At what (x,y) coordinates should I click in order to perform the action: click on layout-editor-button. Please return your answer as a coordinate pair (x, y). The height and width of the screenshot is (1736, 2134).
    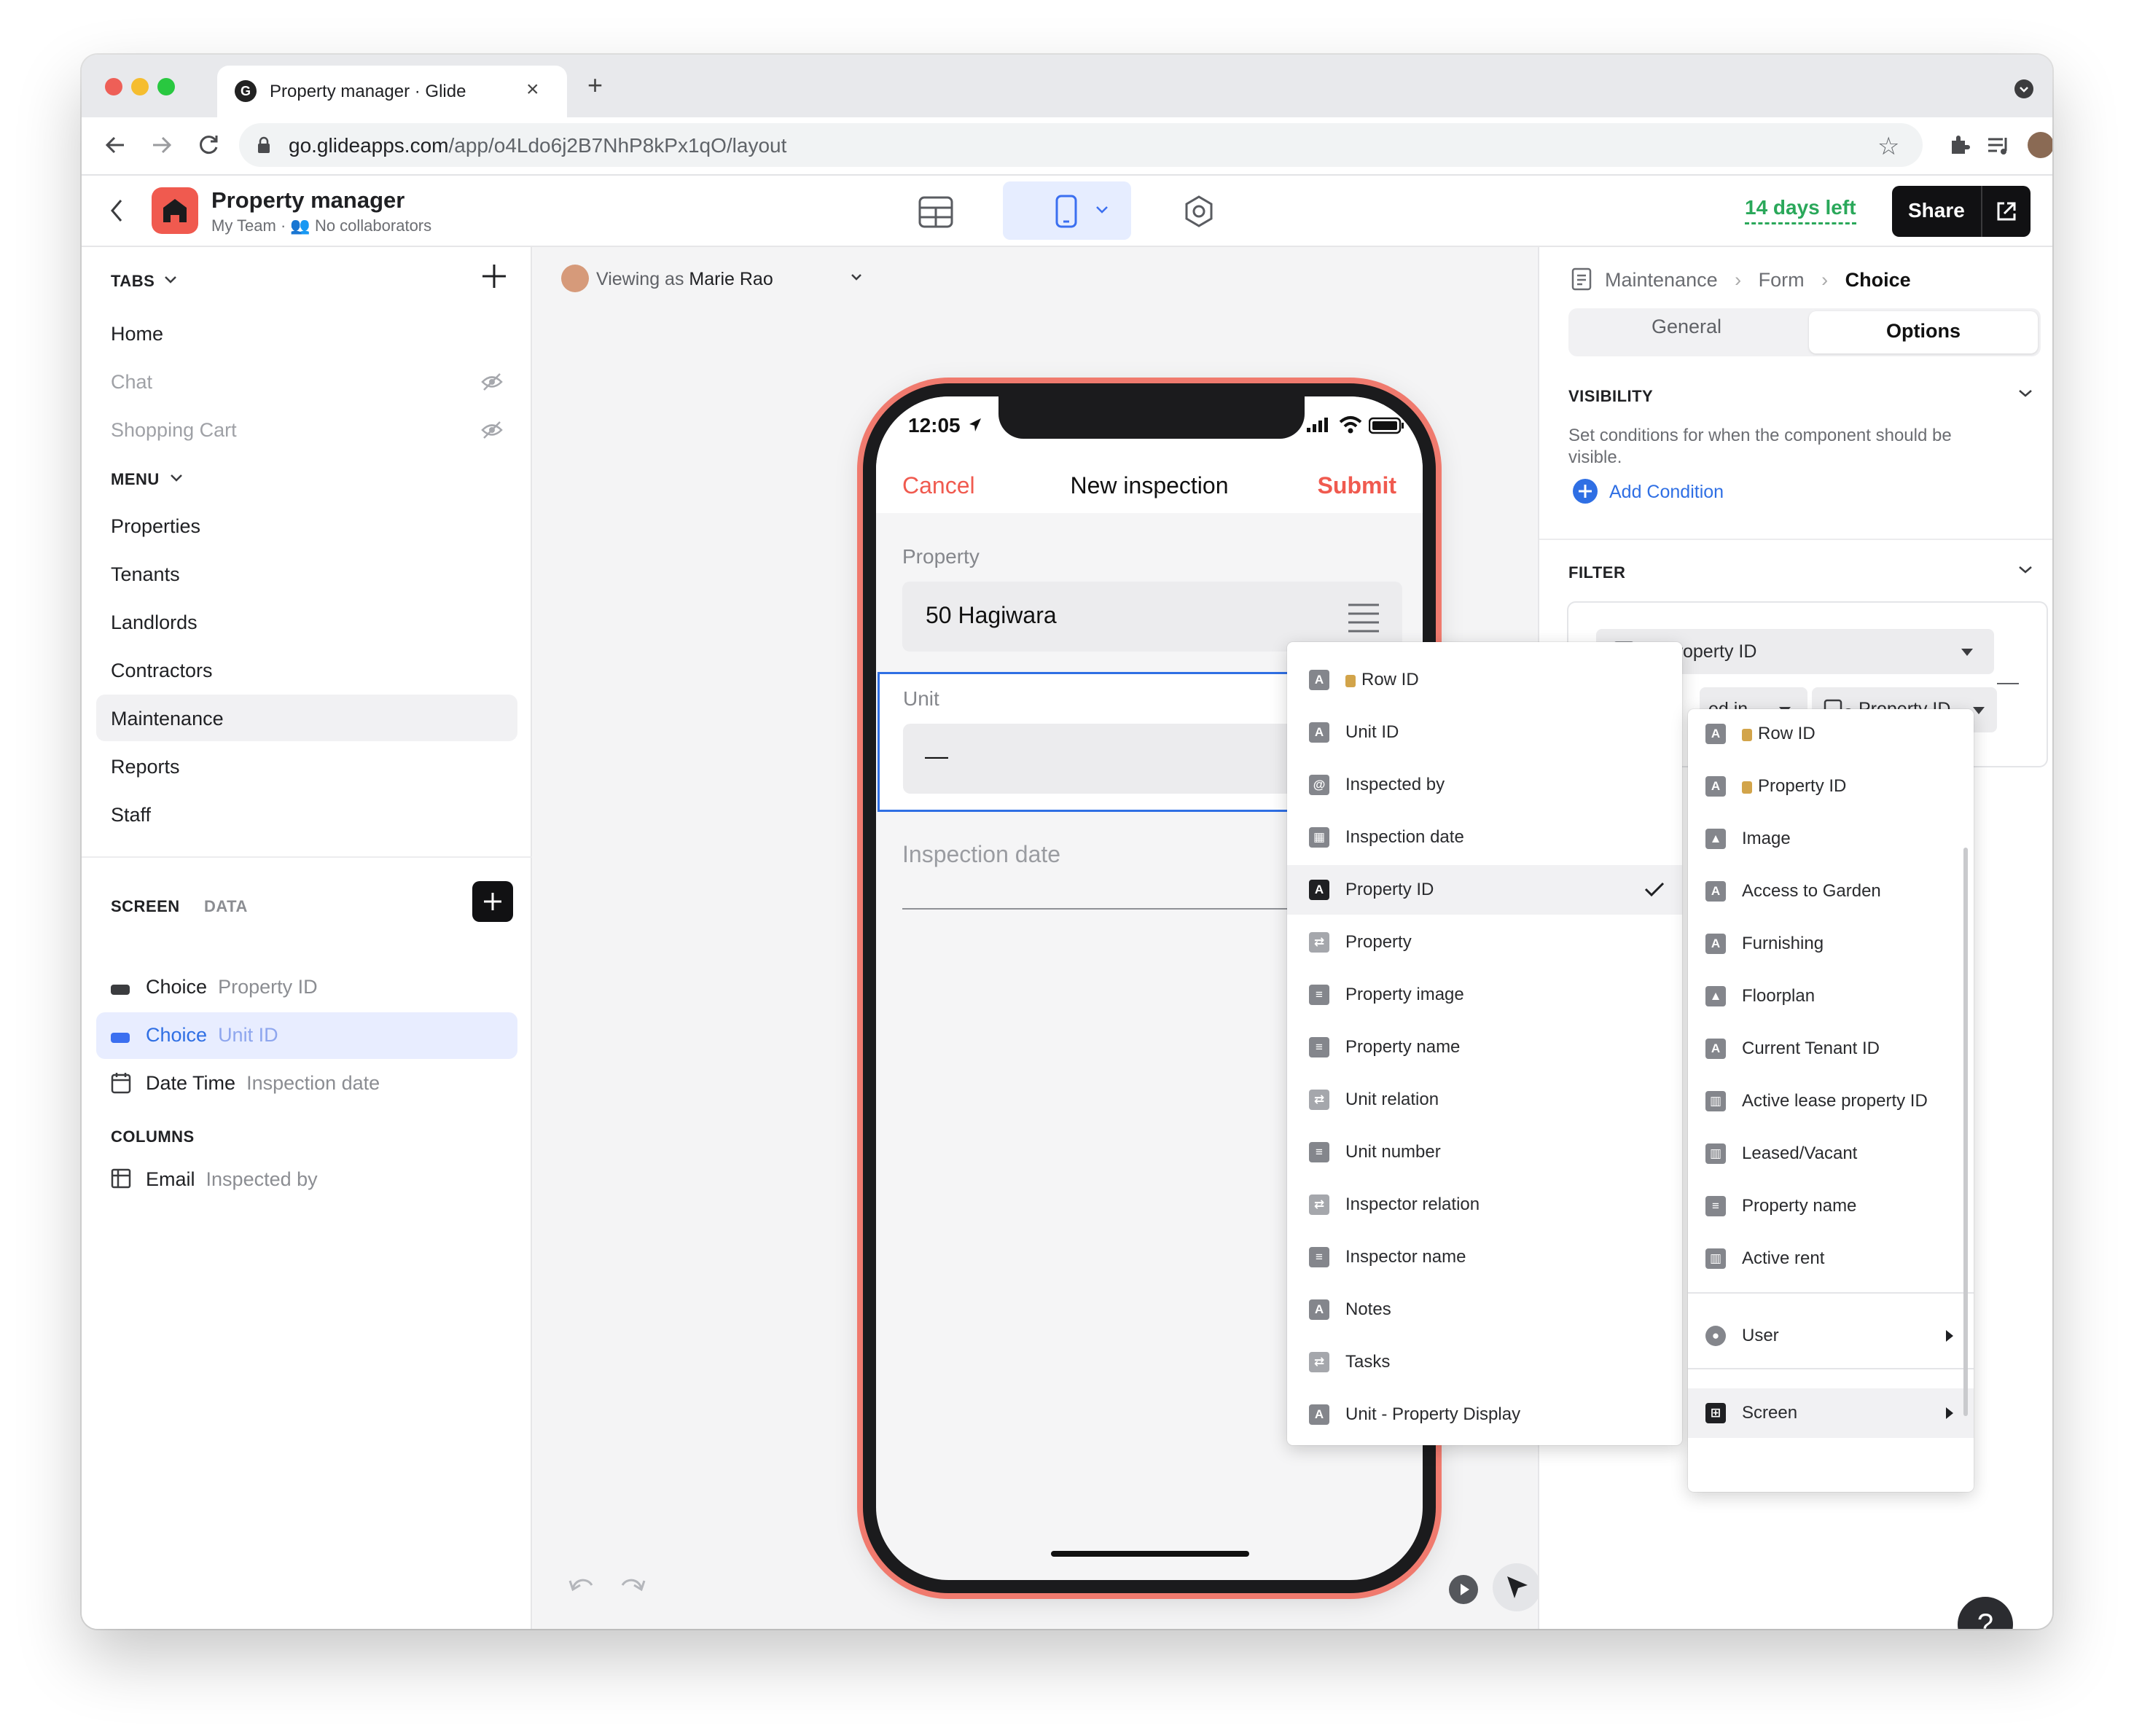
    Looking at the image, I should click on (1067, 210).